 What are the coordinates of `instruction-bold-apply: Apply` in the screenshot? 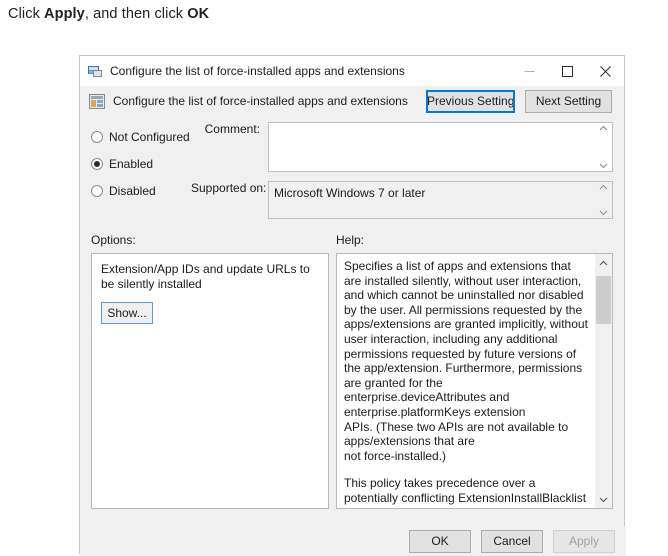 It's located at (64, 14).